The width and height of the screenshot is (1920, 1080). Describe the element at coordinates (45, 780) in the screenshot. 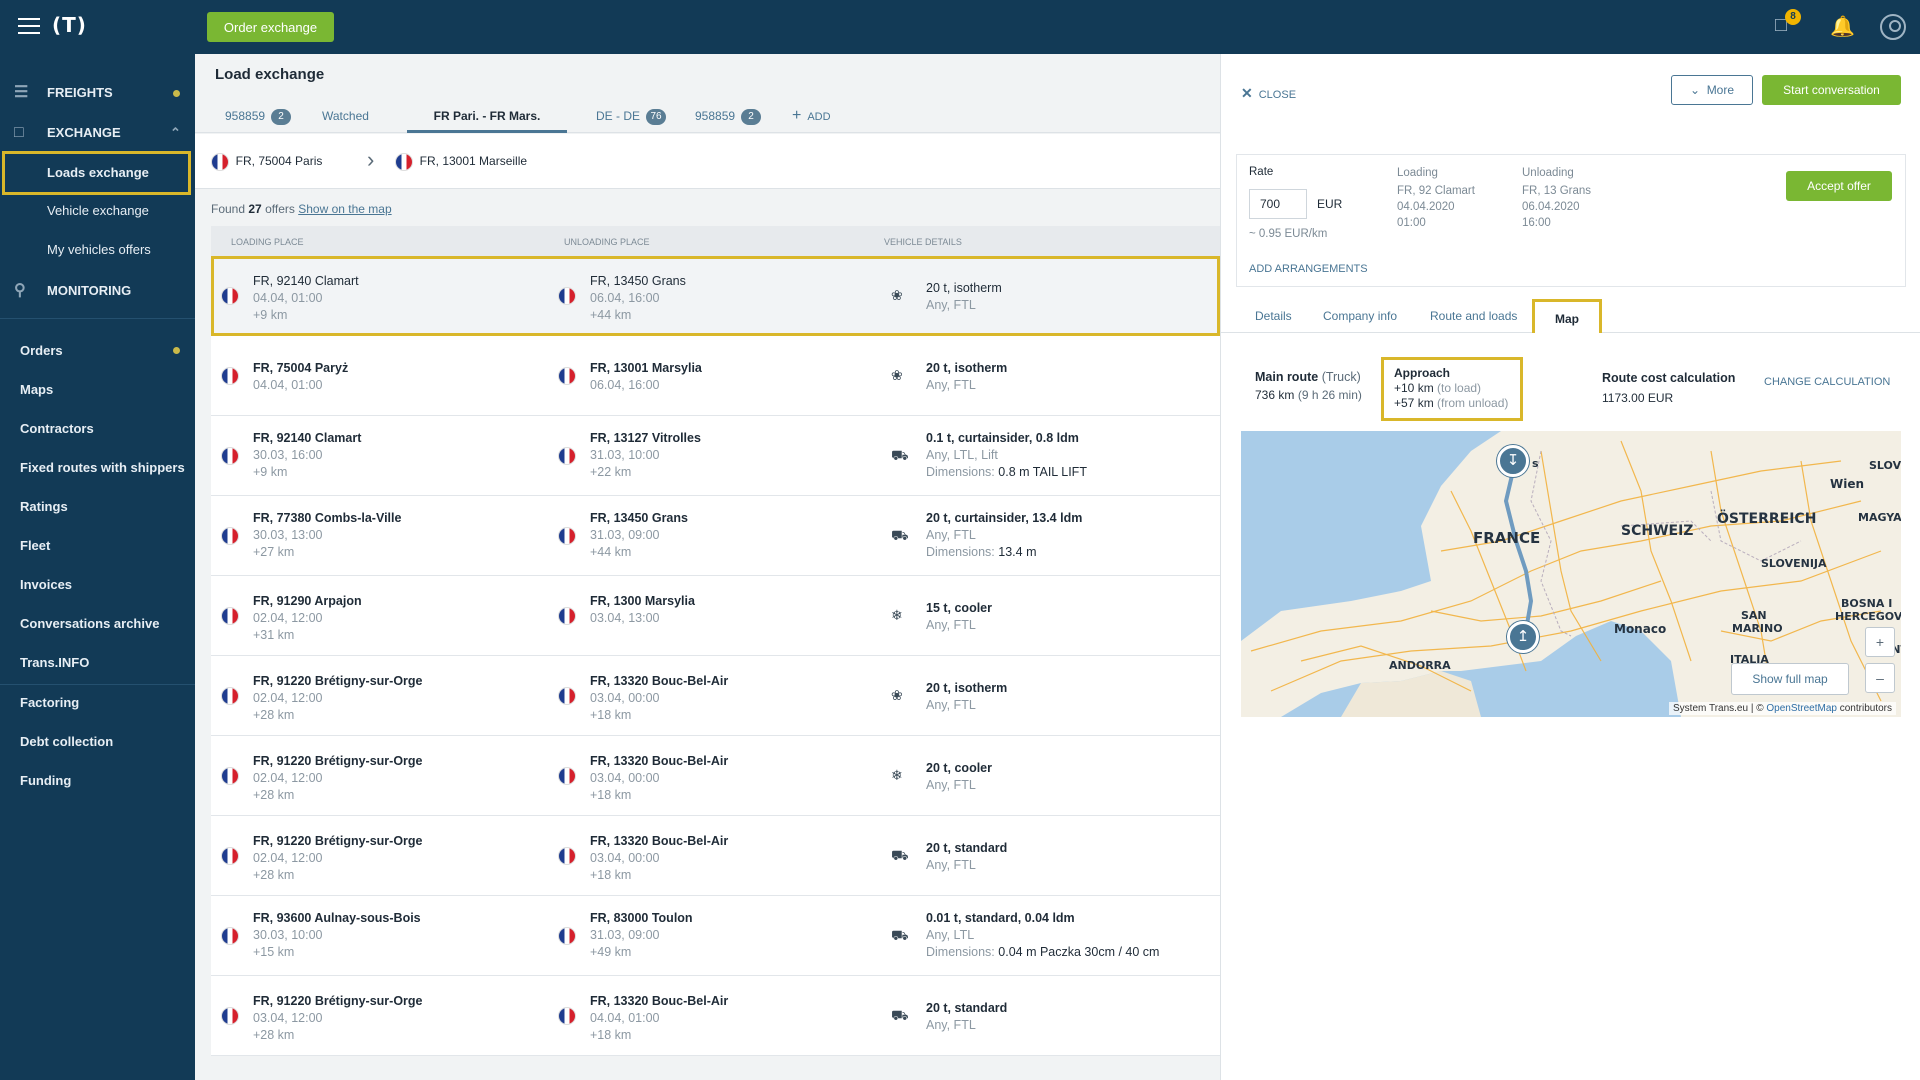

I see `sidebar-item-funding: Funding` at that location.